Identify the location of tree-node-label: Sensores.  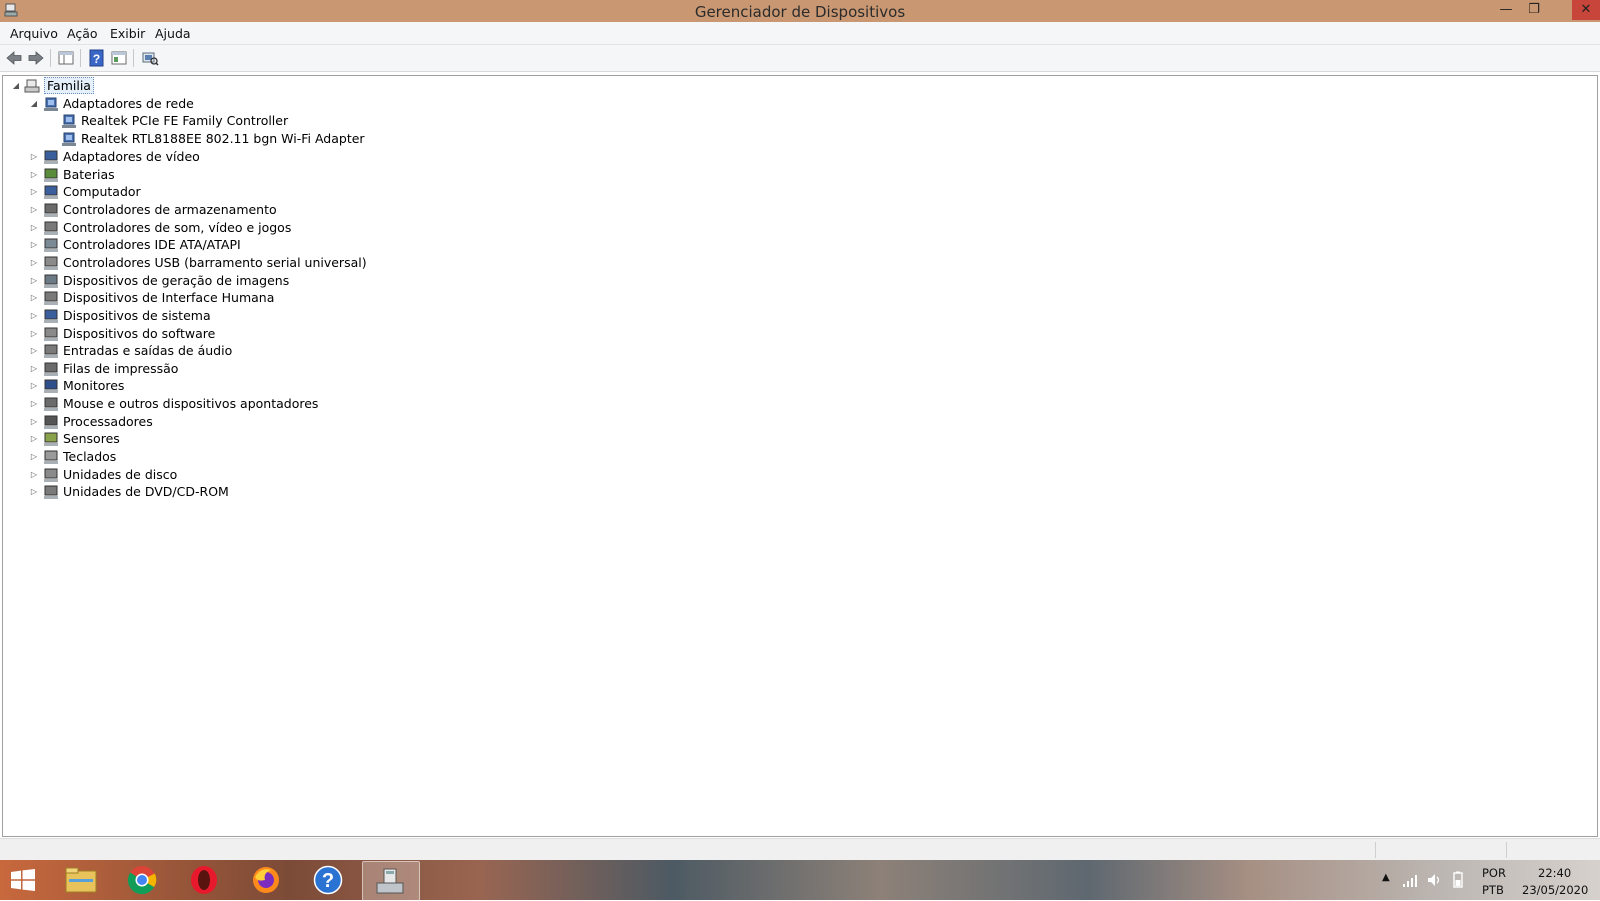
(91, 438).